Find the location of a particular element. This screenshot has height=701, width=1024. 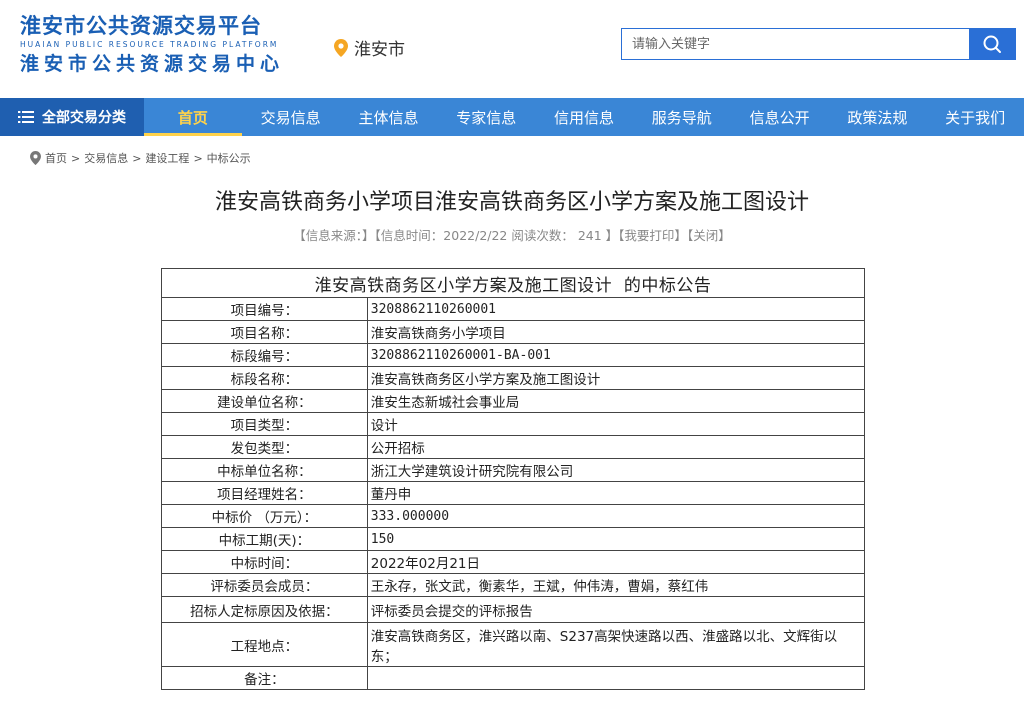

nav-item-about: 关于我们 is located at coordinates (975, 117).